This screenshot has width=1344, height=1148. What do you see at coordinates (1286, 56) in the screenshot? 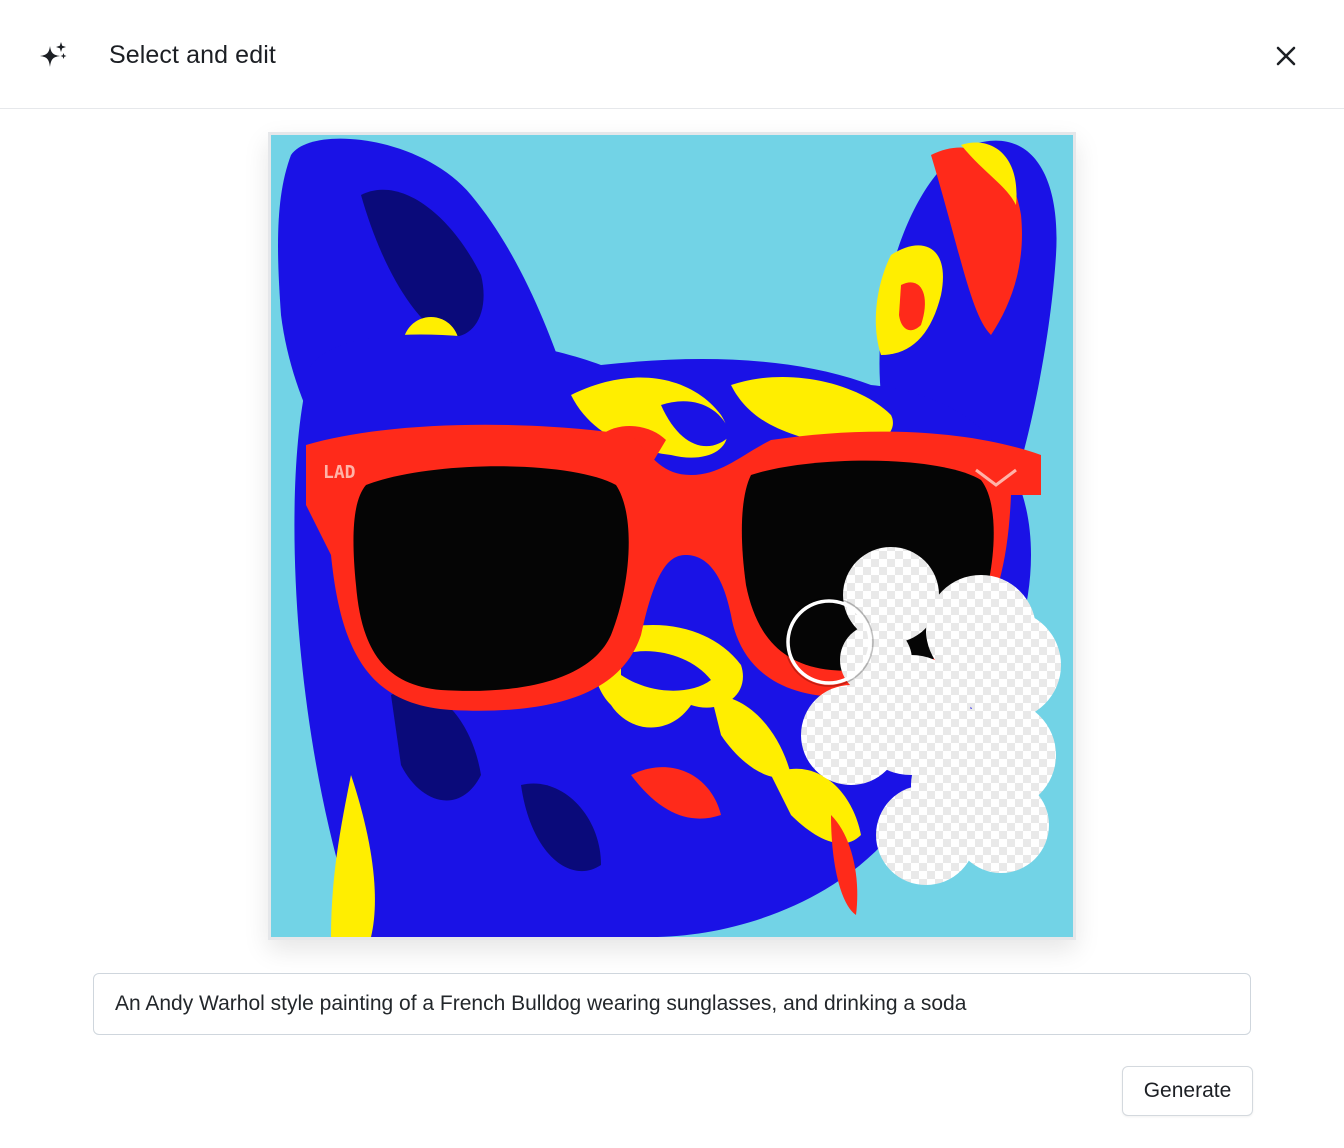
I see `close-icon` at bounding box center [1286, 56].